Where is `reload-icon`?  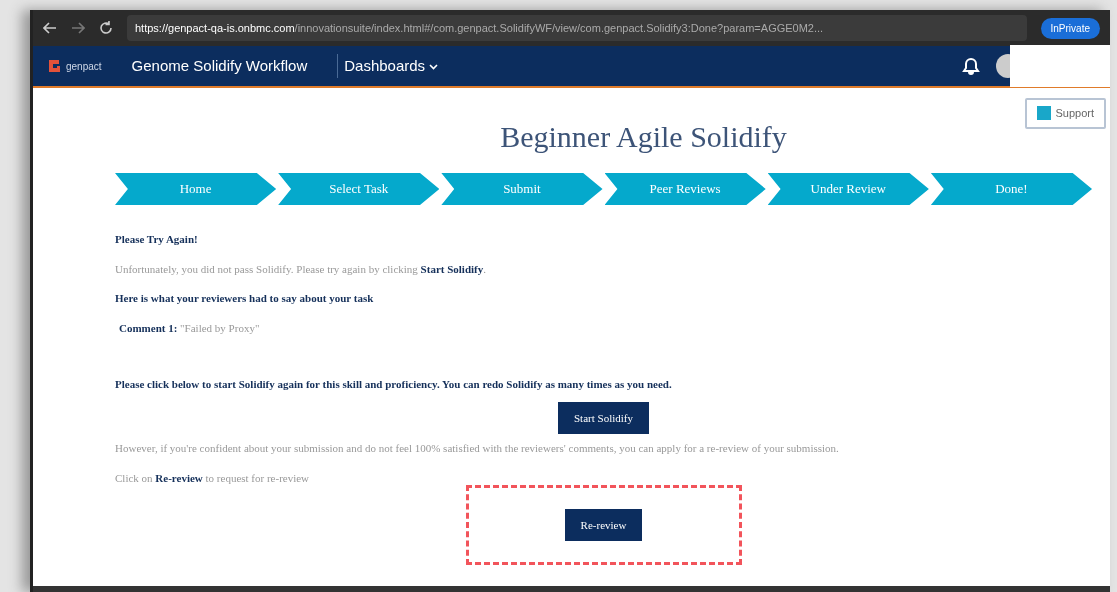
reload-icon is located at coordinates (106, 28).